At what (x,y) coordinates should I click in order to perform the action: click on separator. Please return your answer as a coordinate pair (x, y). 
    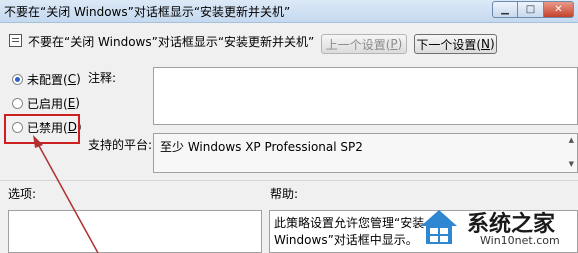
    Looking at the image, I should click on (289, 180).